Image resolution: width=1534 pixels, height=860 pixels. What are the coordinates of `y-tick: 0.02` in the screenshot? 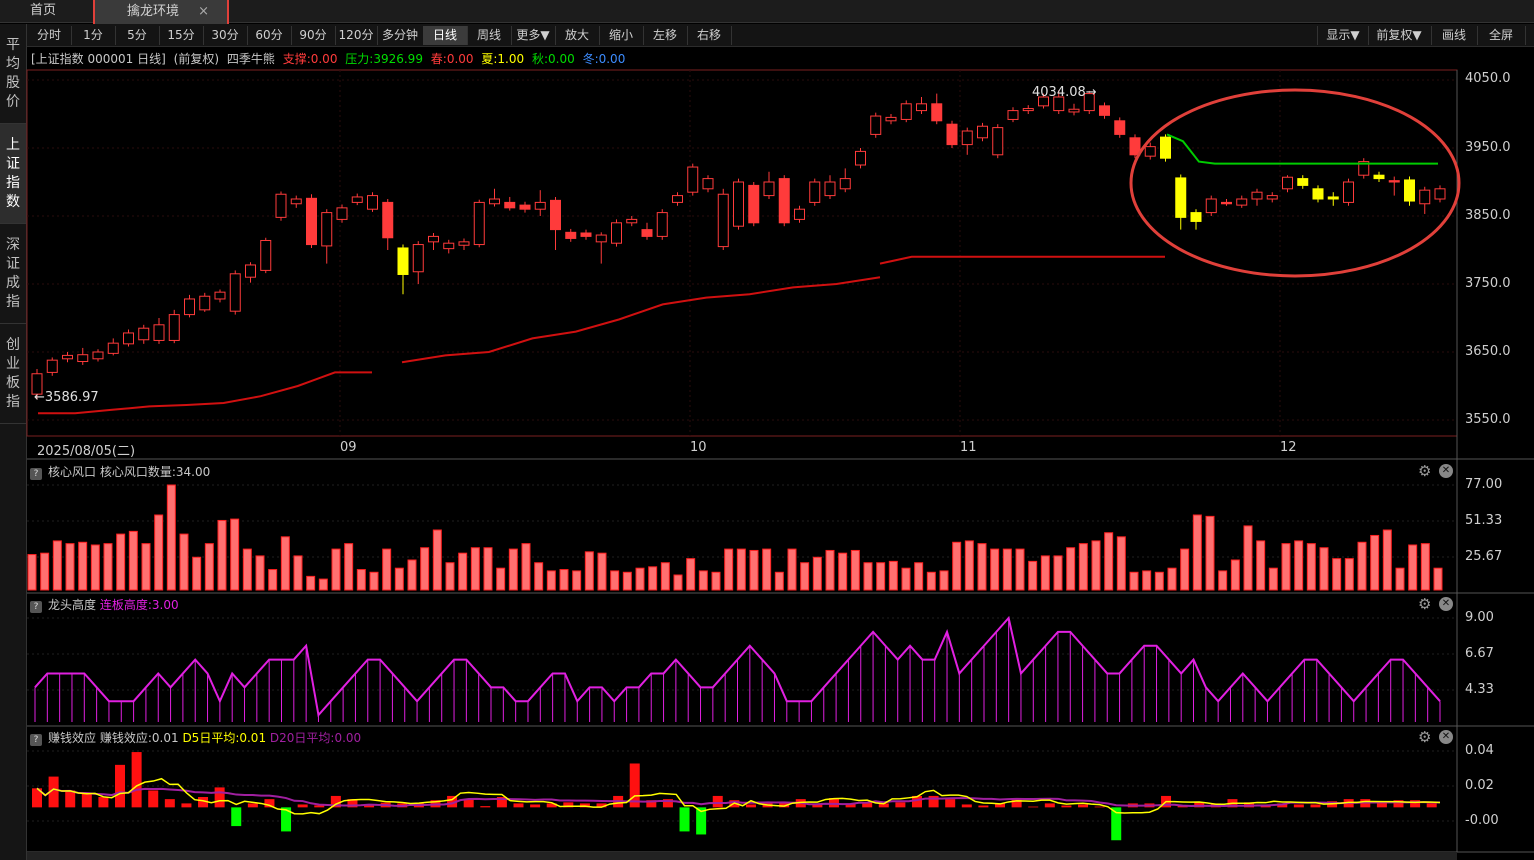 It's located at (1479, 785).